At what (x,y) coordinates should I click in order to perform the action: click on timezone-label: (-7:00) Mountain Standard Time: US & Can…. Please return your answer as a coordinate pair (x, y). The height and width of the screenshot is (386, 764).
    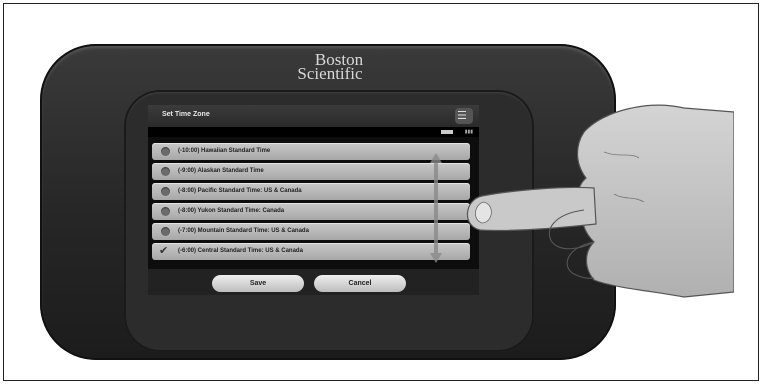
    Looking at the image, I should click on (243, 231).